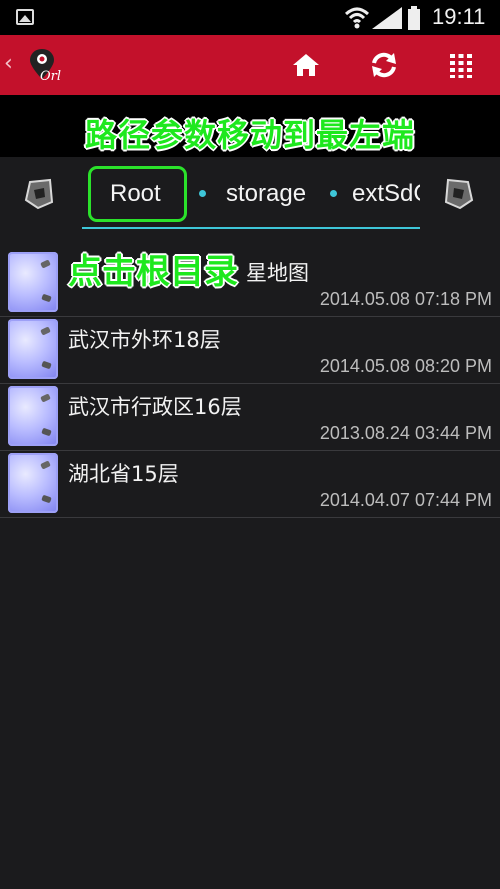 The image size is (500, 889). I want to click on file-date: 2013.08.24 03:44 PM, so click(405, 433).